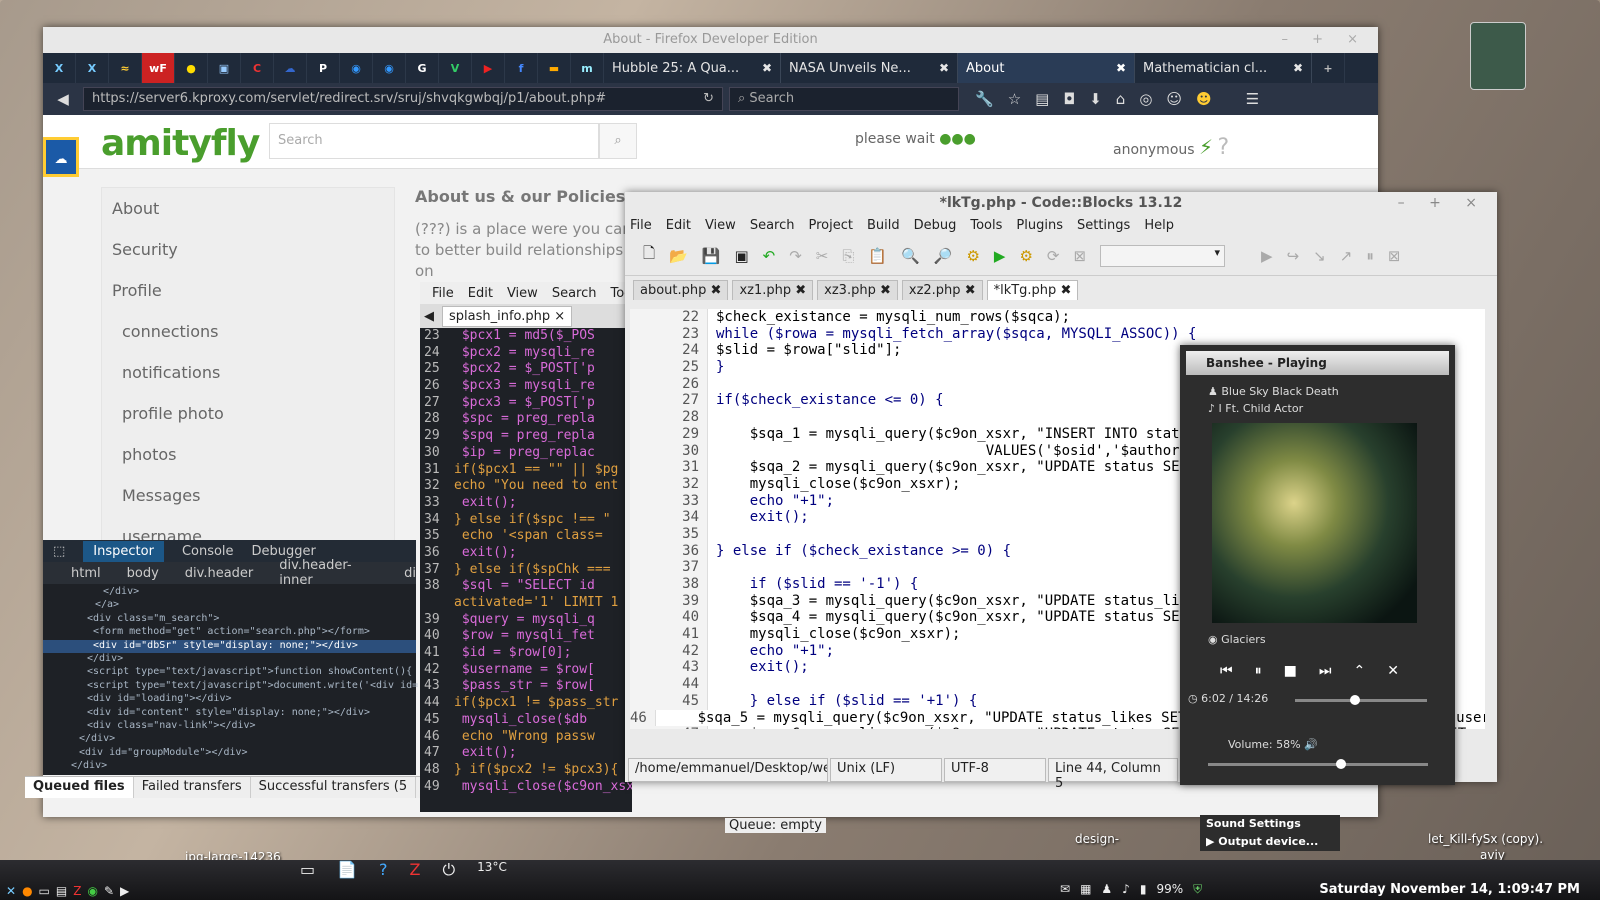 The width and height of the screenshot is (1600, 900). What do you see at coordinates (1328, 68) in the screenshot?
I see `new-tab-button: +` at bounding box center [1328, 68].